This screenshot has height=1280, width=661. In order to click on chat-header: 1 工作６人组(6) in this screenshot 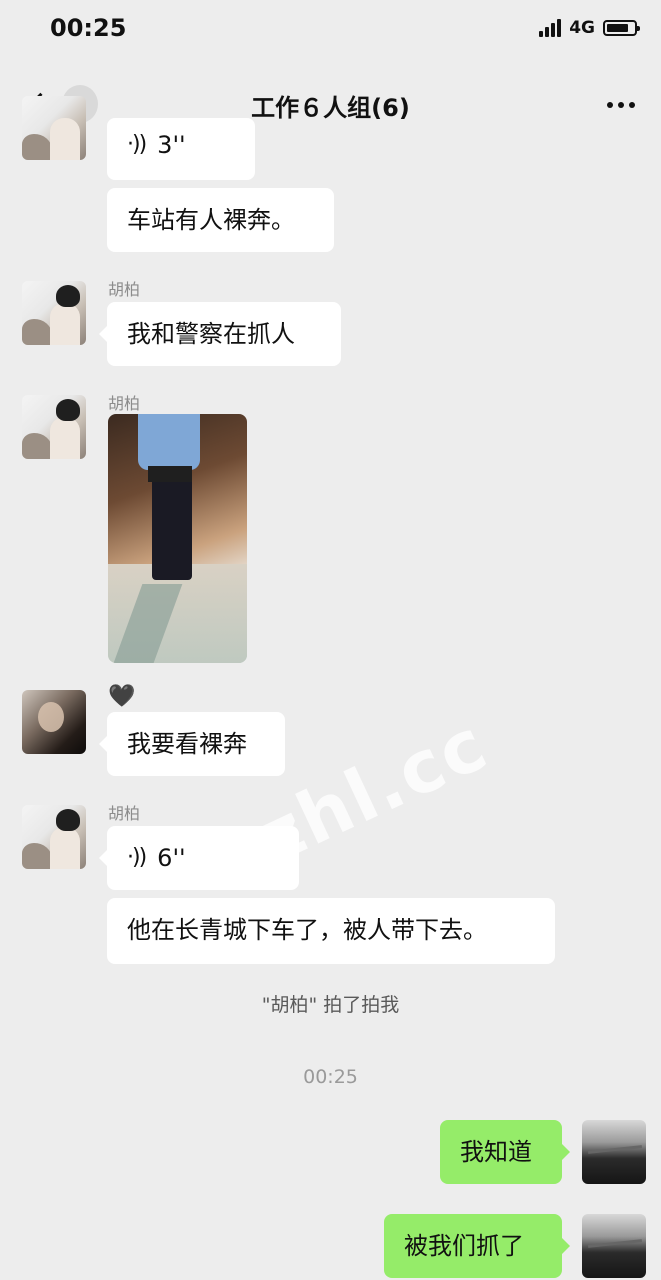, I will do `click(330, 104)`.